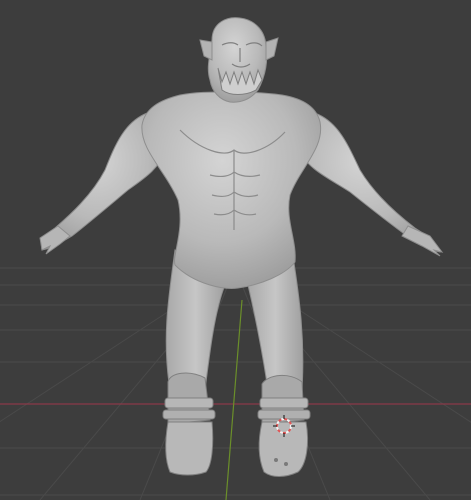 The width and height of the screenshot is (471, 500). What do you see at coordinates (206, 50) in the screenshot?
I see `left-ear` at bounding box center [206, 50].